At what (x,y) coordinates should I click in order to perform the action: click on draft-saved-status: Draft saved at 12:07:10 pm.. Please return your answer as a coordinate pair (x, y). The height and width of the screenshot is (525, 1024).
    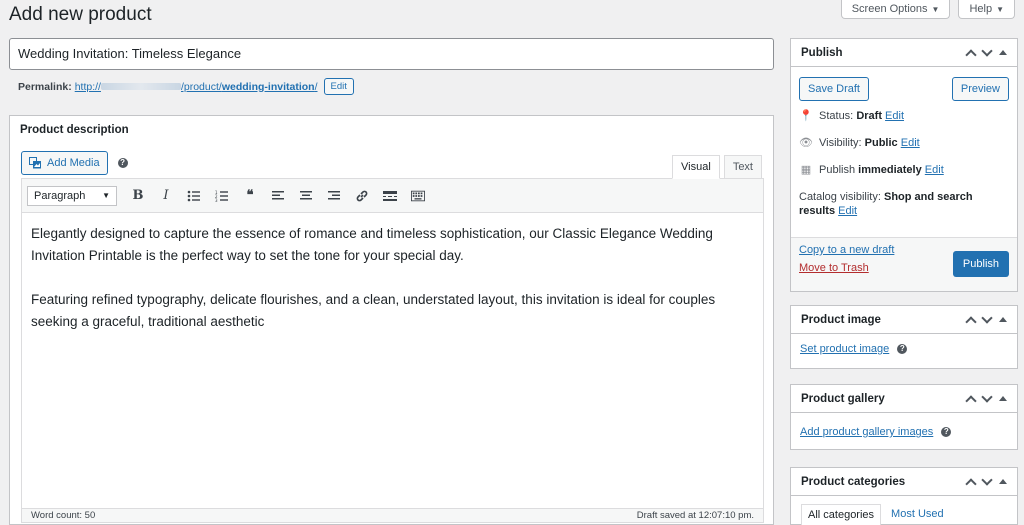
    Looking at the image, I should click on (695, 515).